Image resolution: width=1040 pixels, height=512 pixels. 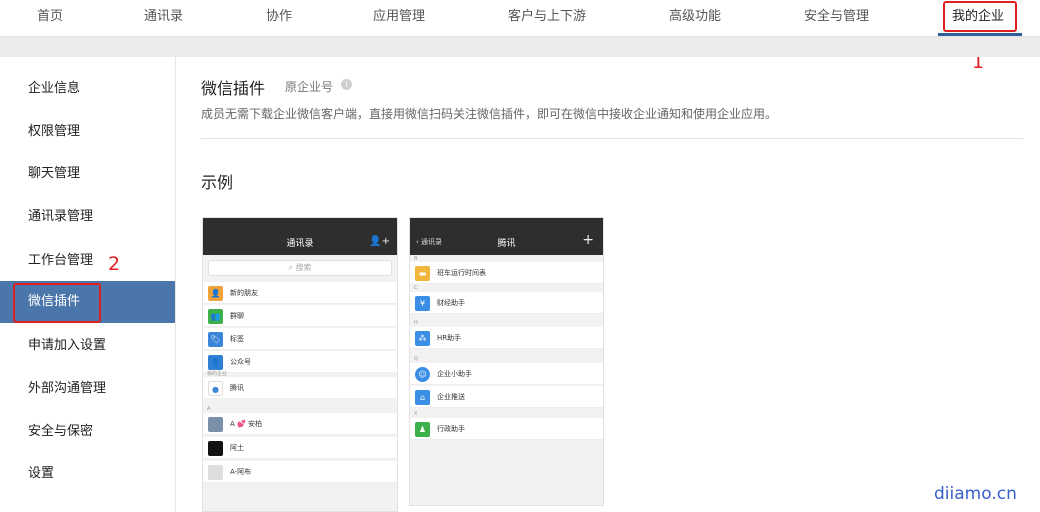 I want to click on highlight-box-nav, so click(x=980, y=16).